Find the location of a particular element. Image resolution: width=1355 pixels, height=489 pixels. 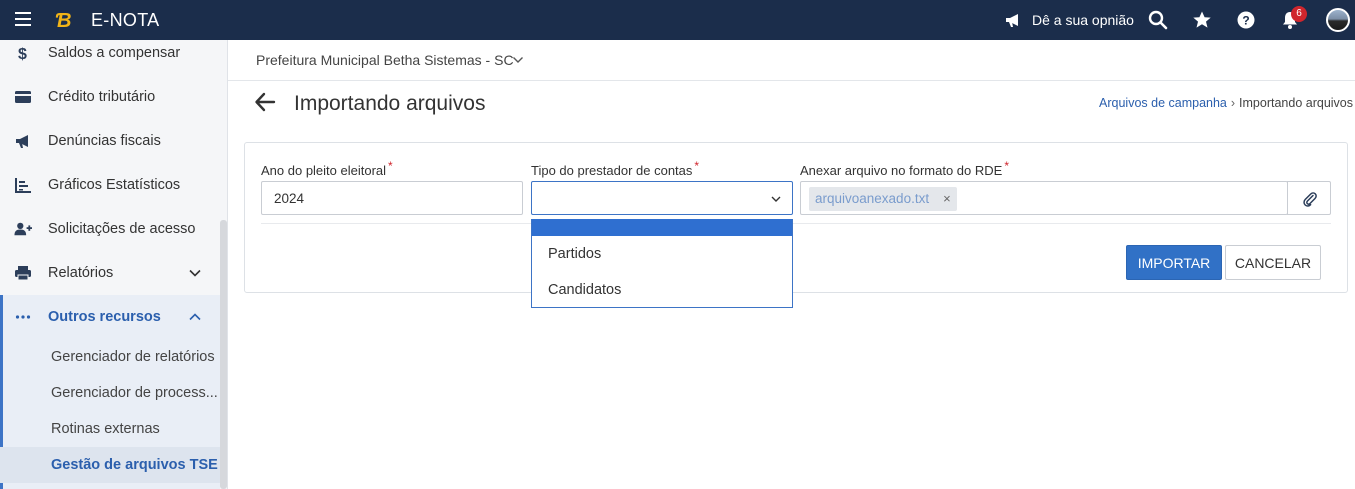

attach-file-button is located at coordinates (1309, 198).